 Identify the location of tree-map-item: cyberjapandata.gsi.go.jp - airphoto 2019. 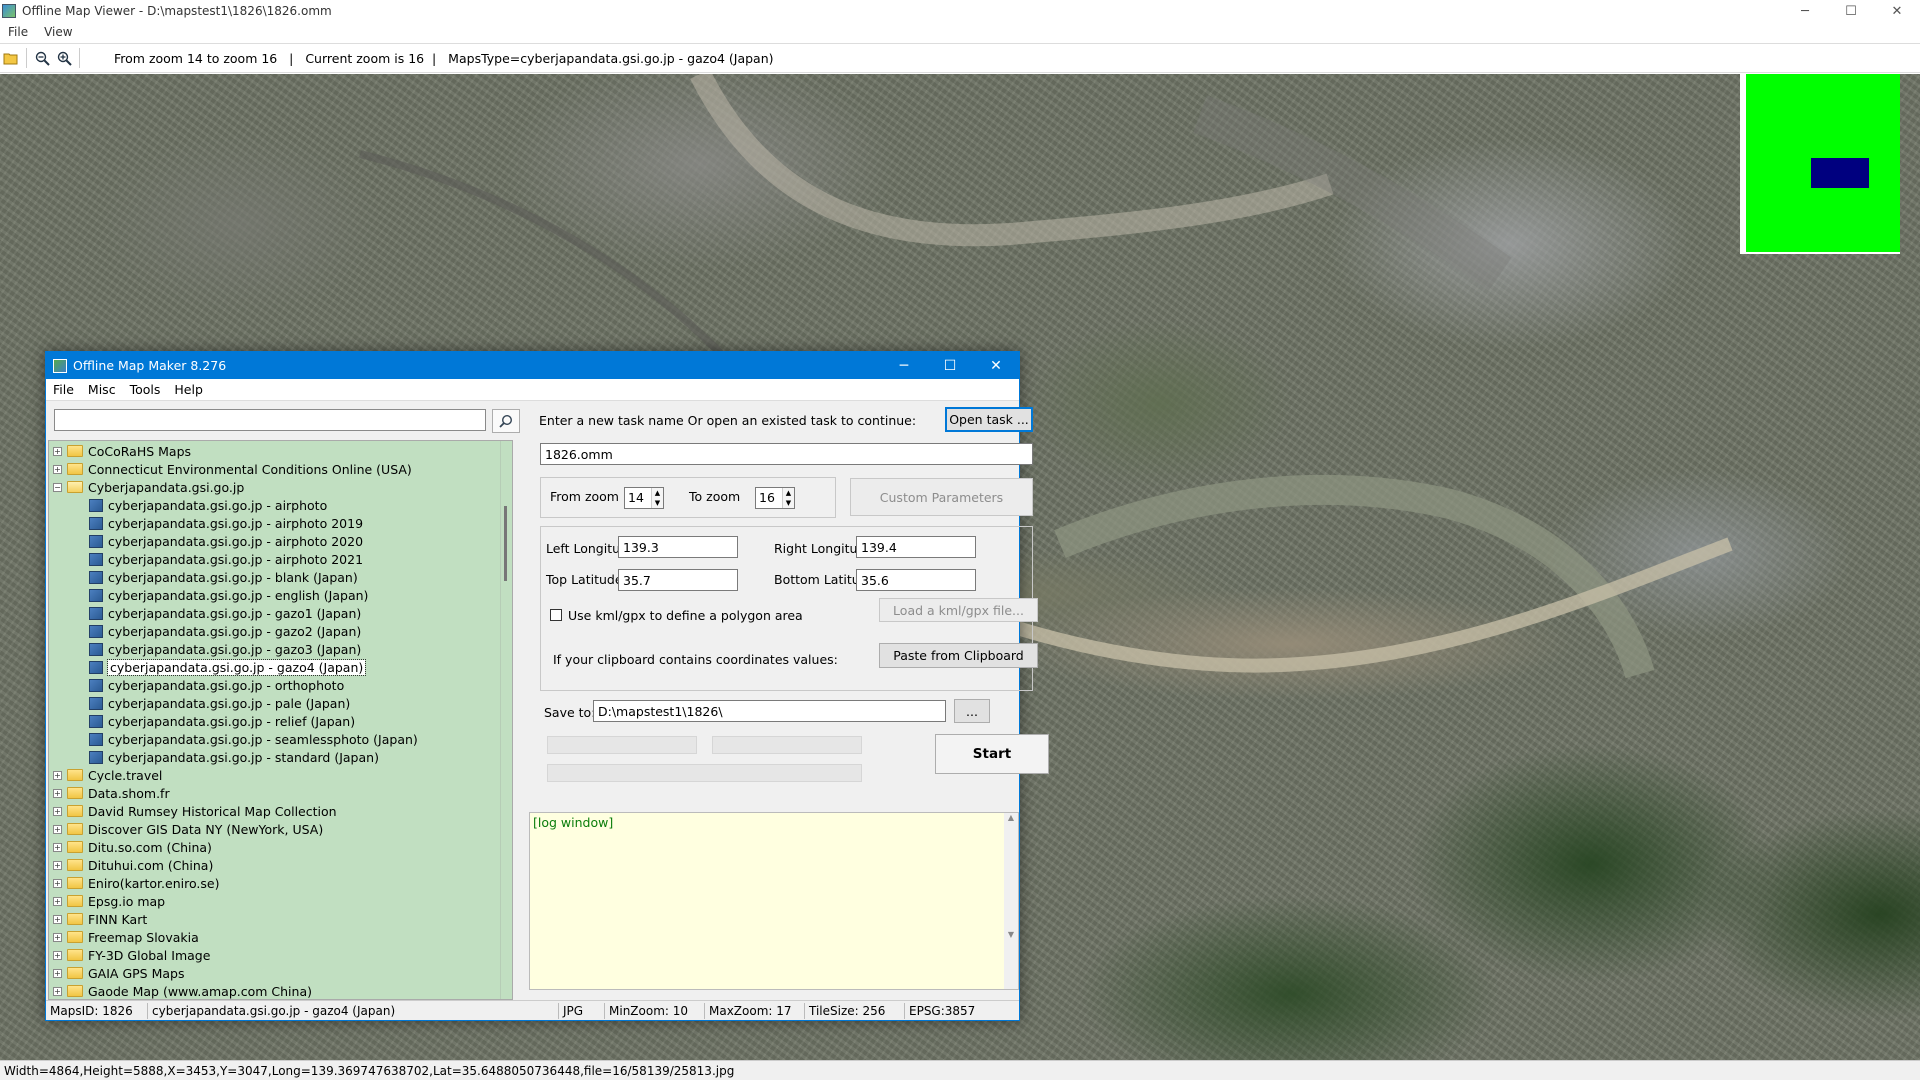
(206, 523).